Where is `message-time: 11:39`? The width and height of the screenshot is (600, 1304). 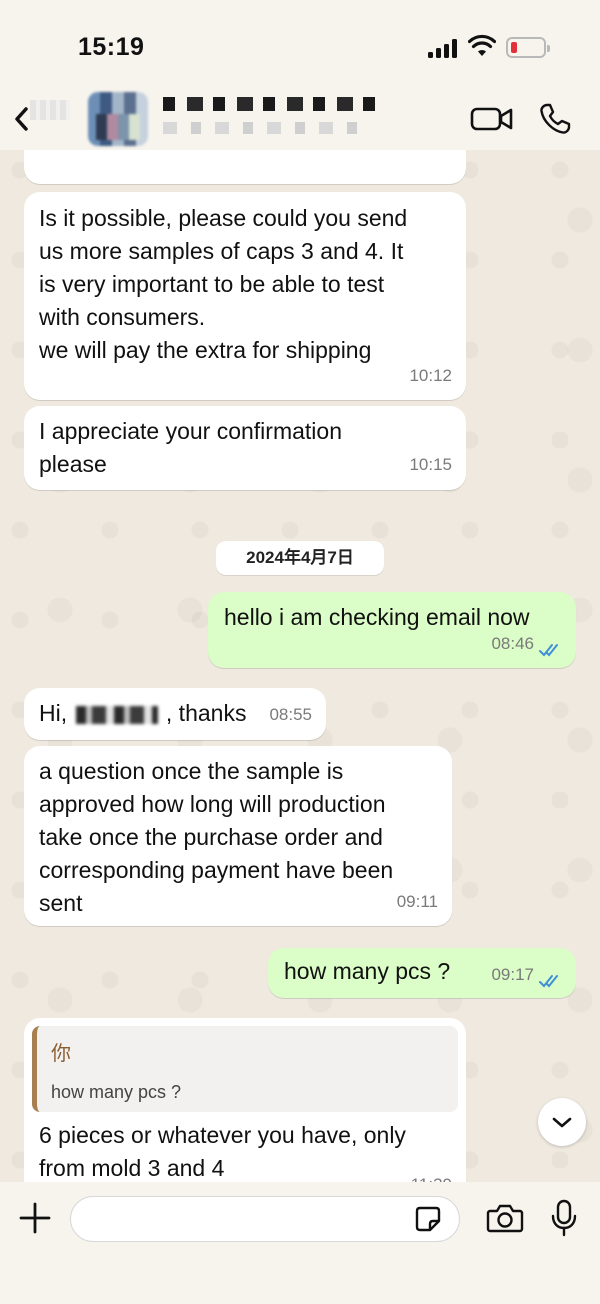 message-time: 11:39 is located at coordinates (431, 1175).